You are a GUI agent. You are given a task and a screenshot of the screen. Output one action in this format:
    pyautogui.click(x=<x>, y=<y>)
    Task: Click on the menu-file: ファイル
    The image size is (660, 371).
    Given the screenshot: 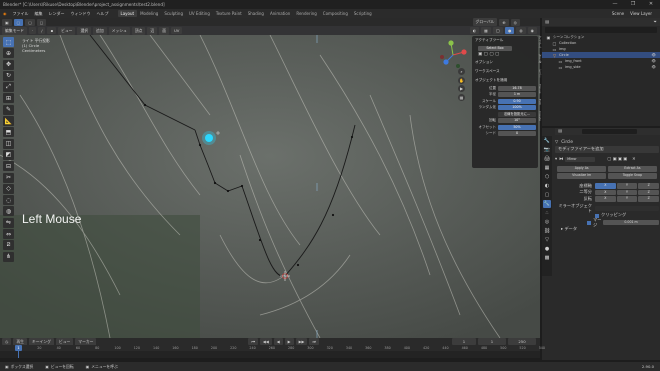 What is the action you would take?
    pyautogui.click(x=21, y=14)
    